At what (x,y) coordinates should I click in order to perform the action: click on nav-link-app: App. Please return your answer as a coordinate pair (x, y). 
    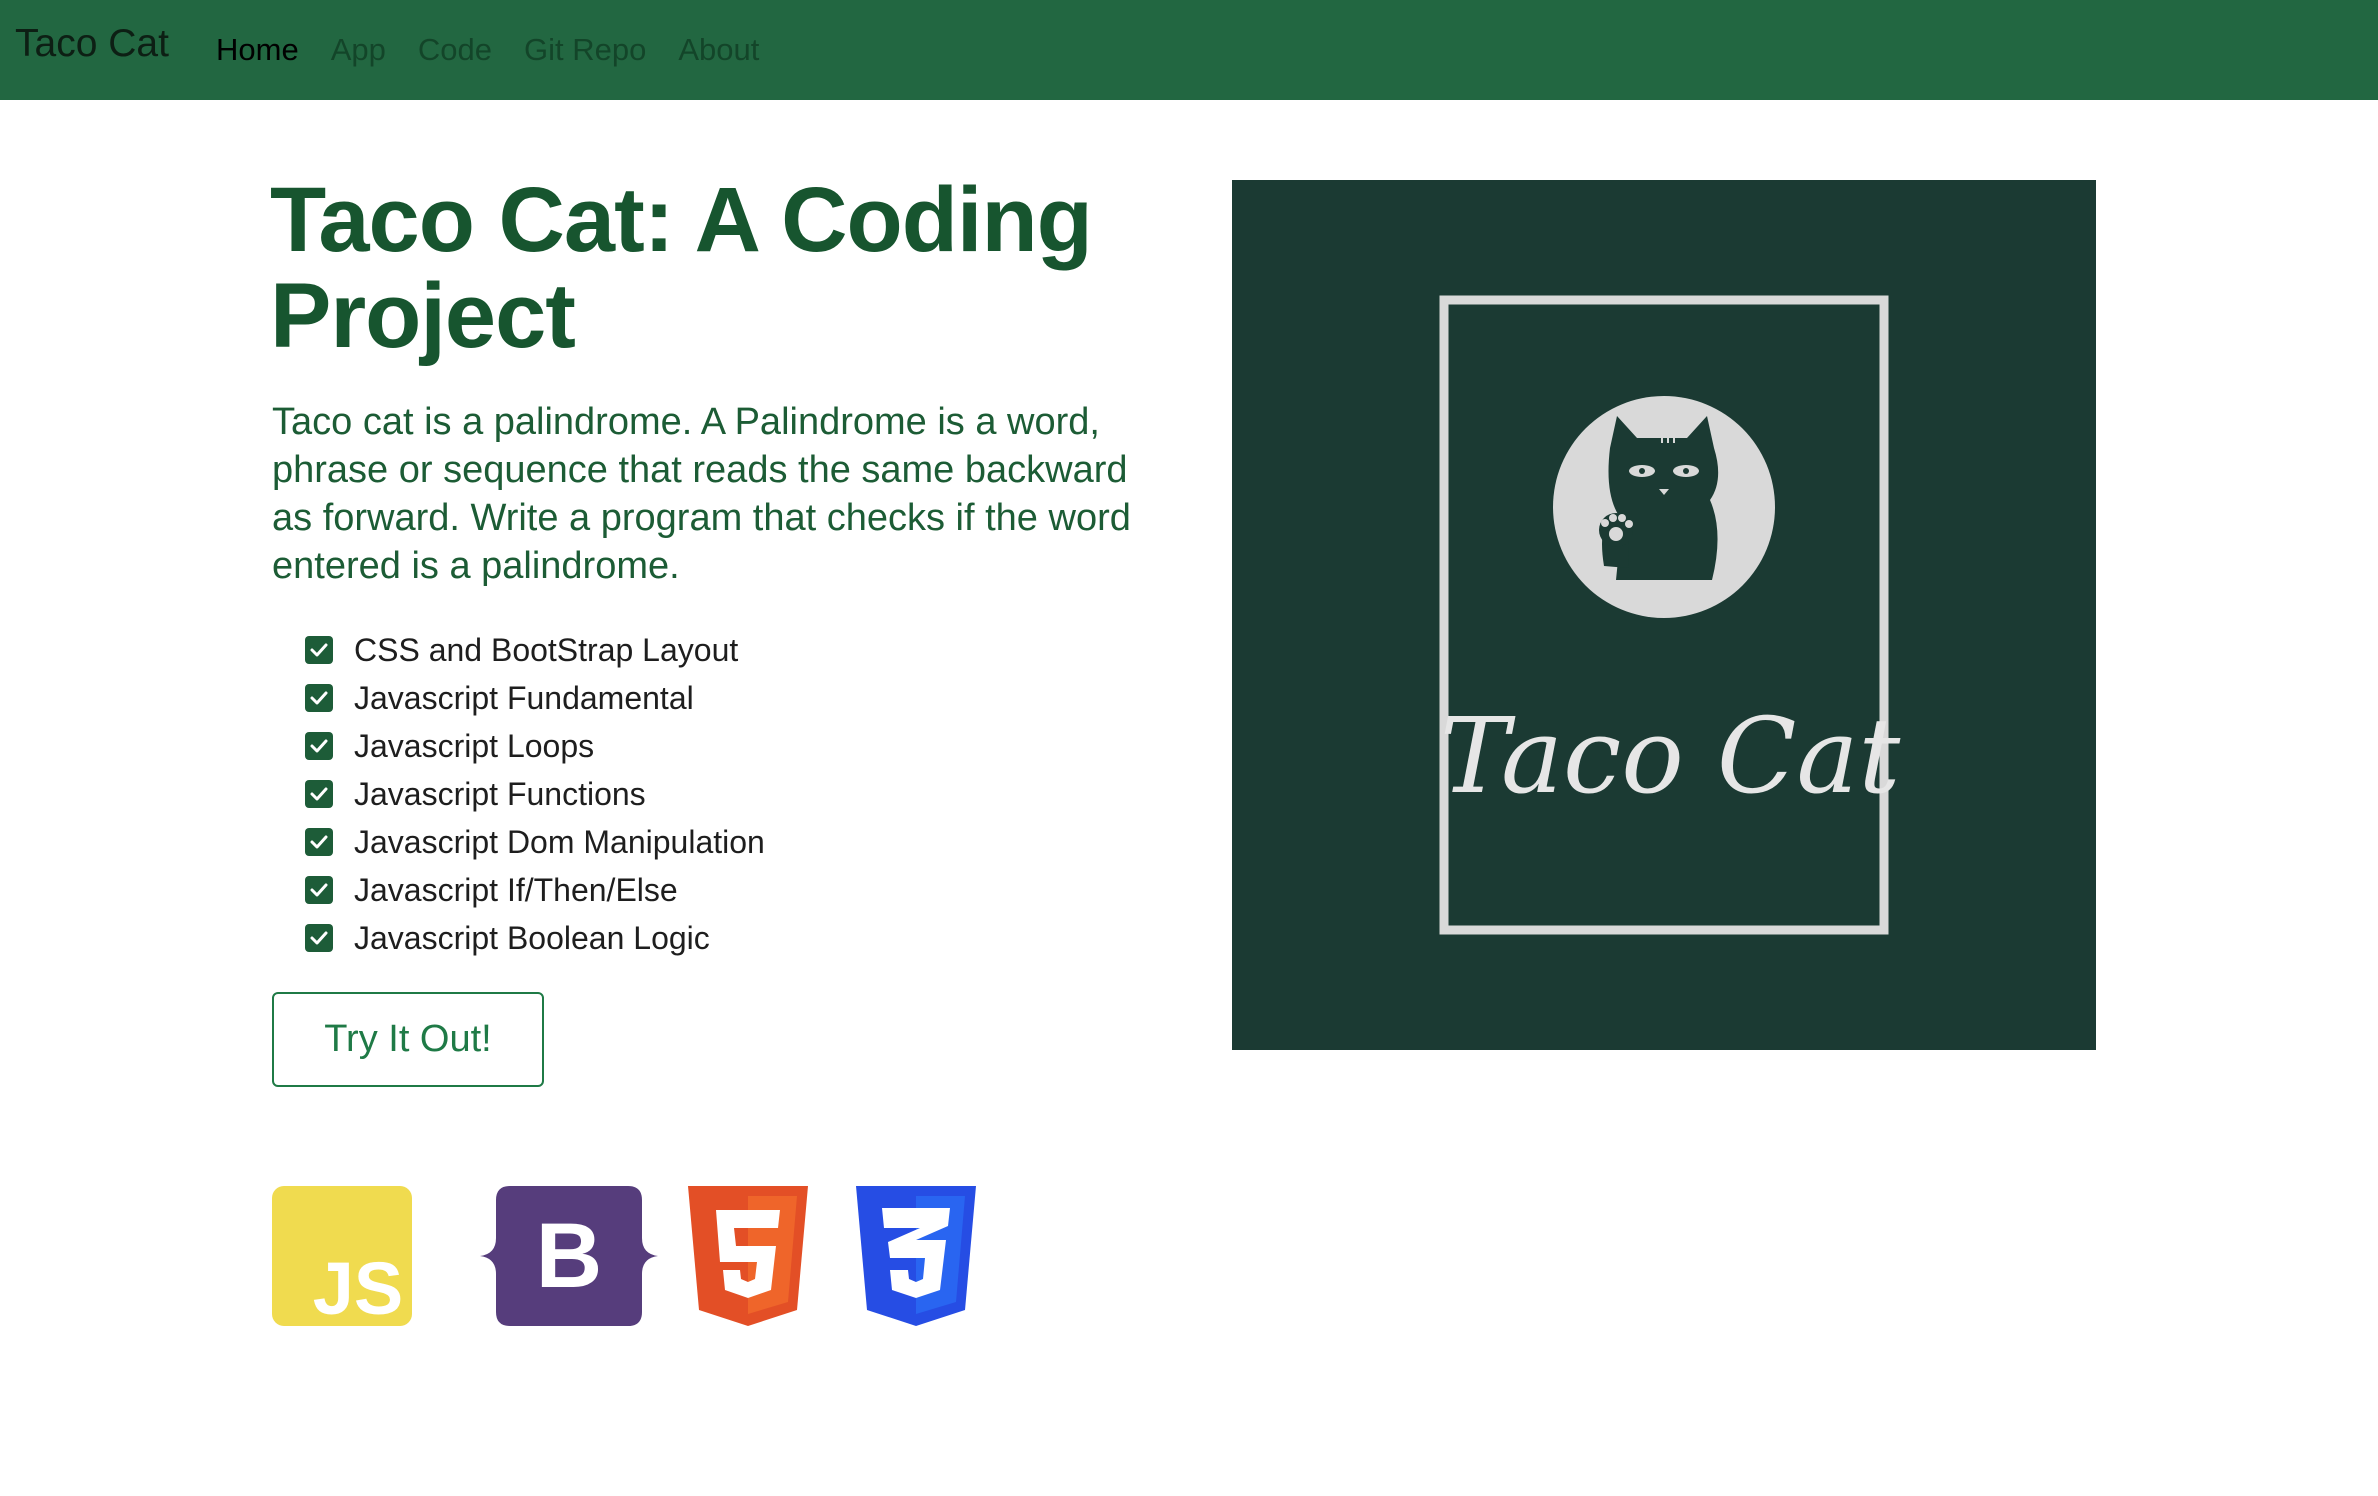
    Looking at the image, I should click on (358, 50).